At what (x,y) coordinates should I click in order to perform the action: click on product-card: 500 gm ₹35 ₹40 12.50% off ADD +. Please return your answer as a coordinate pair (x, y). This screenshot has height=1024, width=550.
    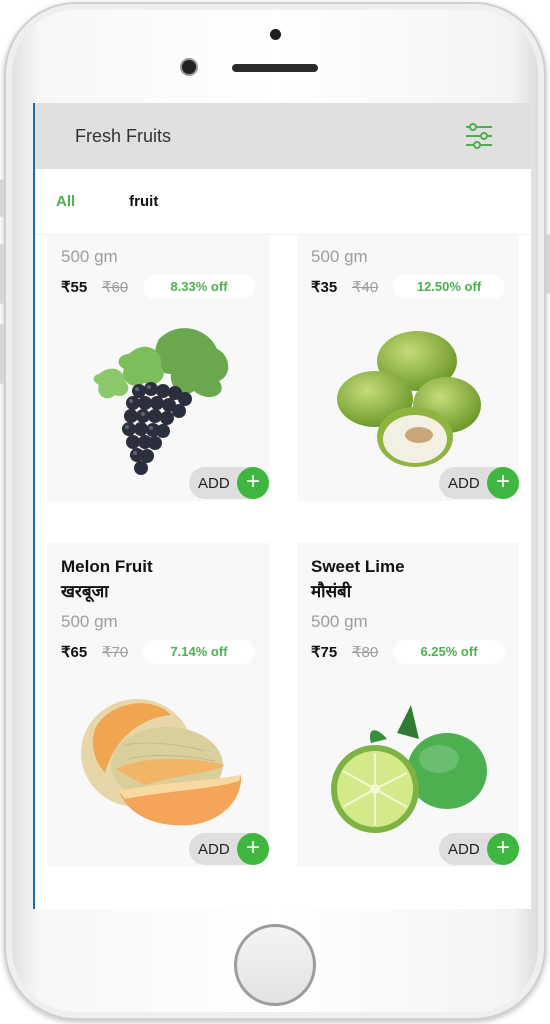
    Looking at the image, I should click on (408, 368).